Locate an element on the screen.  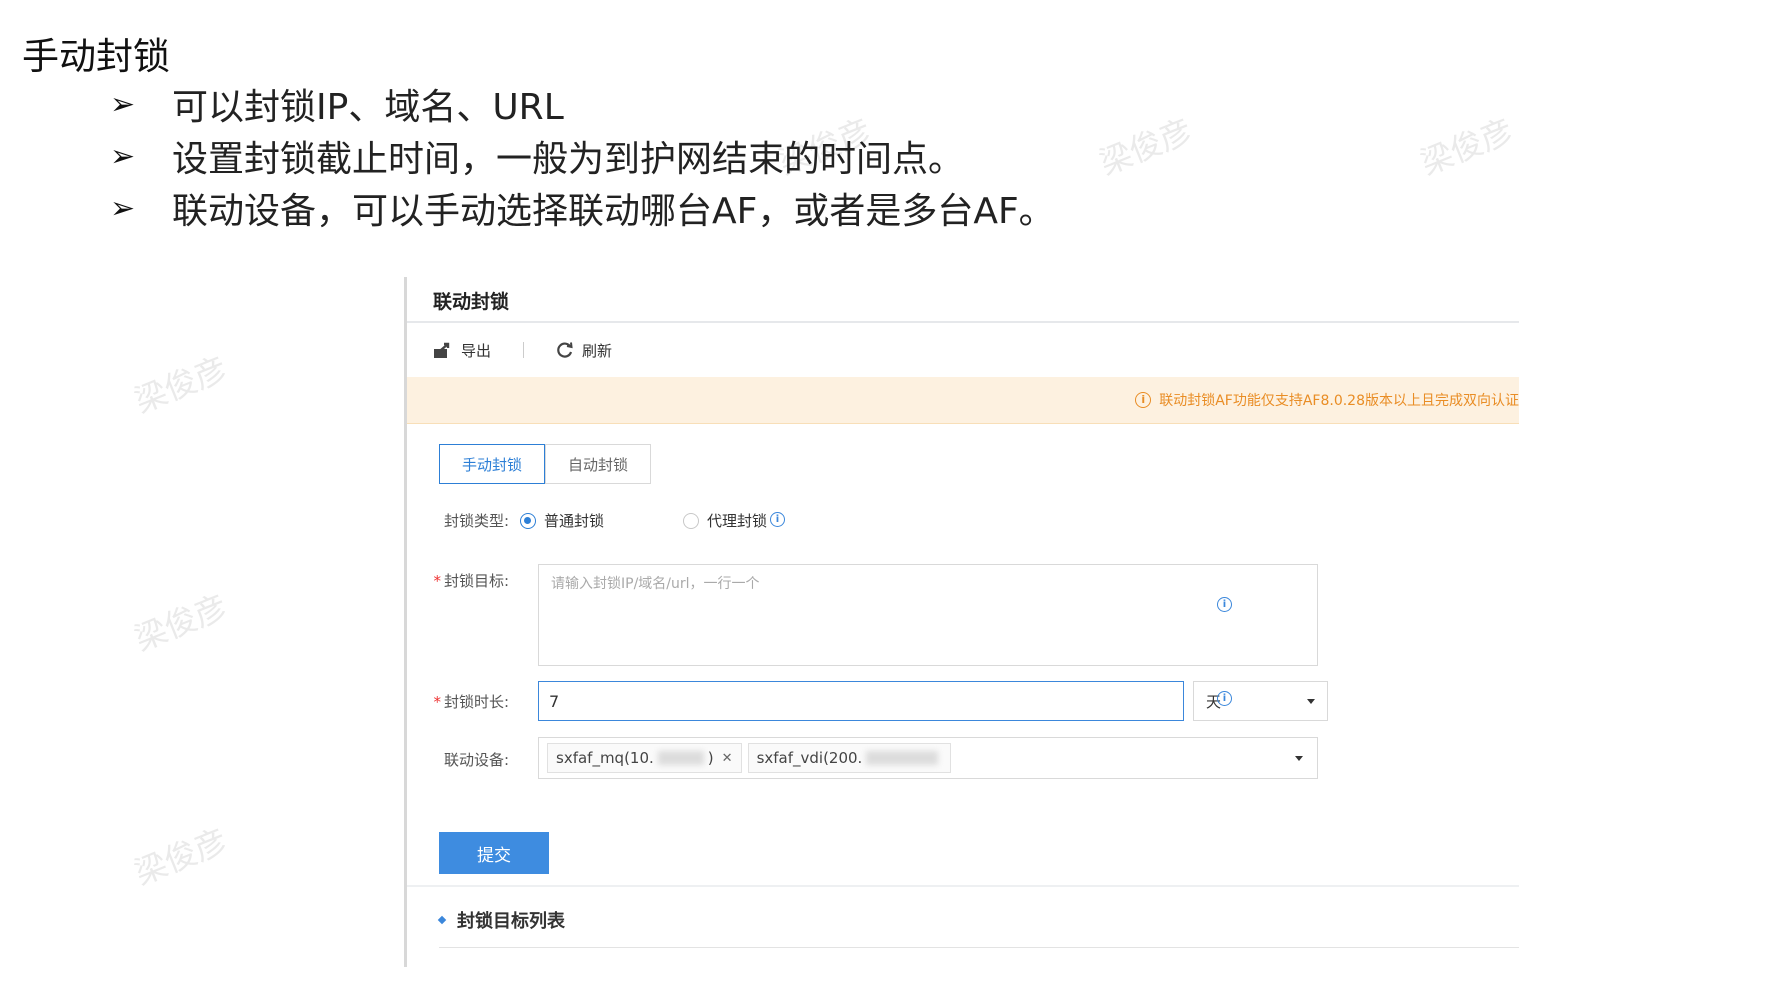
device-chip: sxfaf_vdi(200. is located at coordinates (849, 758).